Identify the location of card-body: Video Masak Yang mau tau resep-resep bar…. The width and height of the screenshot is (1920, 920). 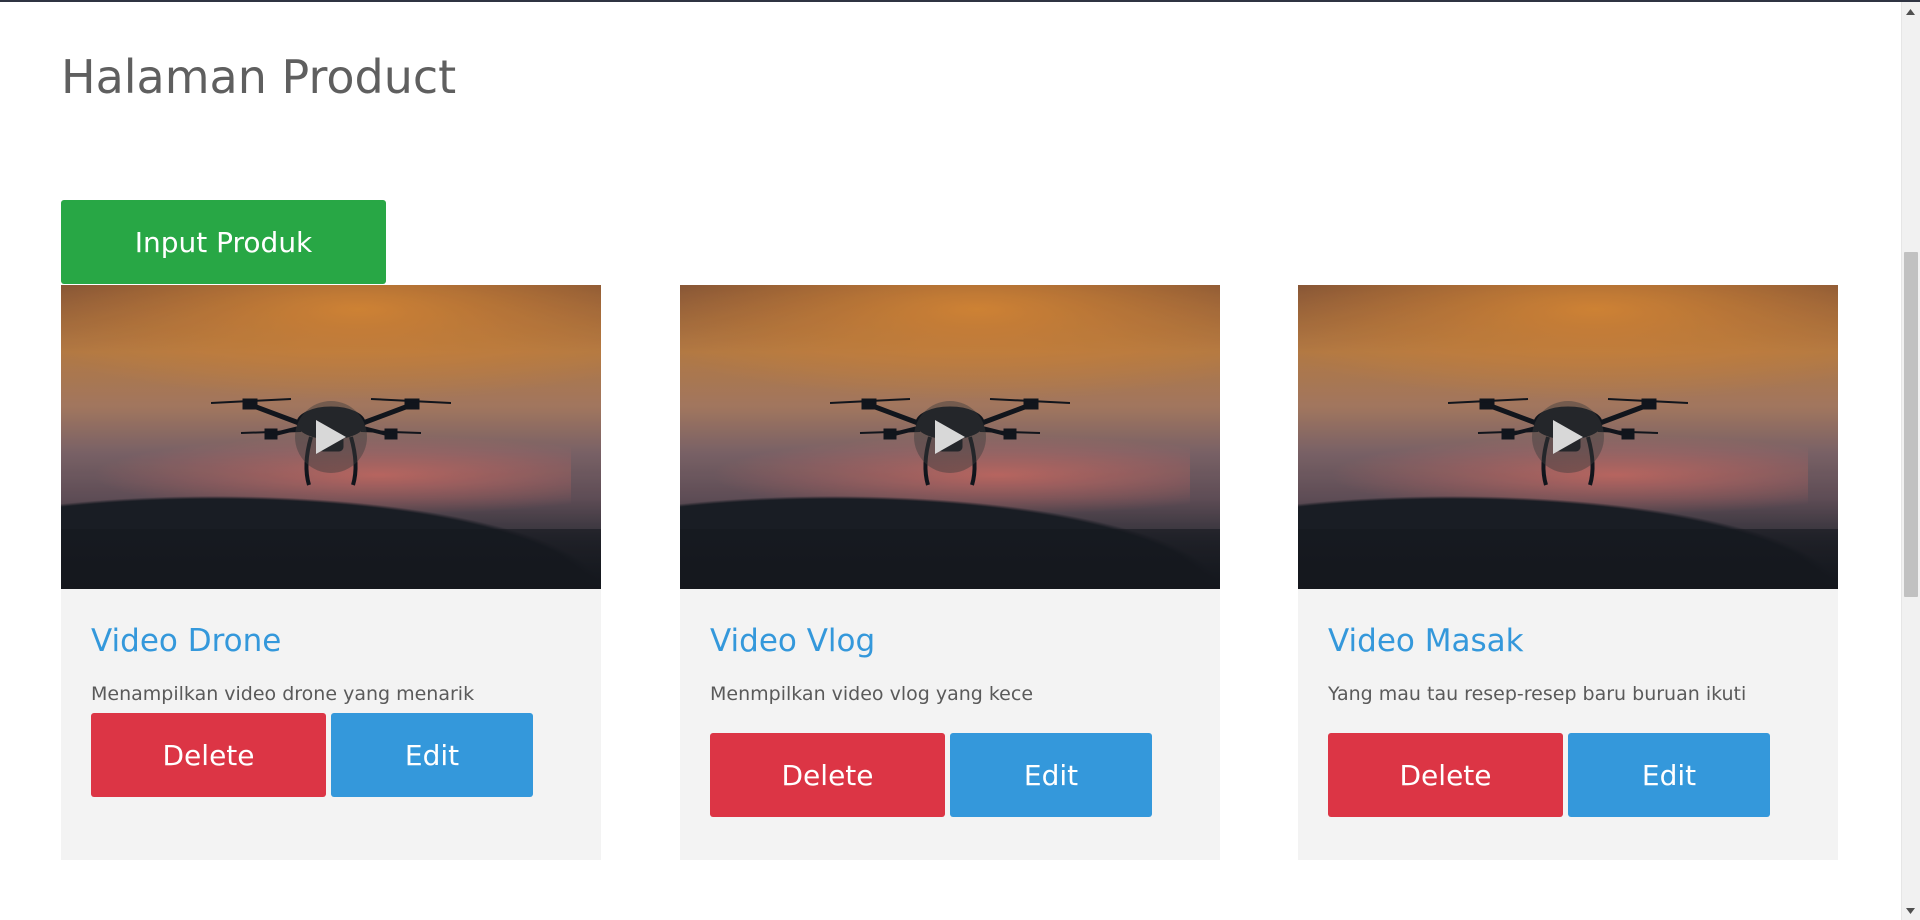
(1568, 703).